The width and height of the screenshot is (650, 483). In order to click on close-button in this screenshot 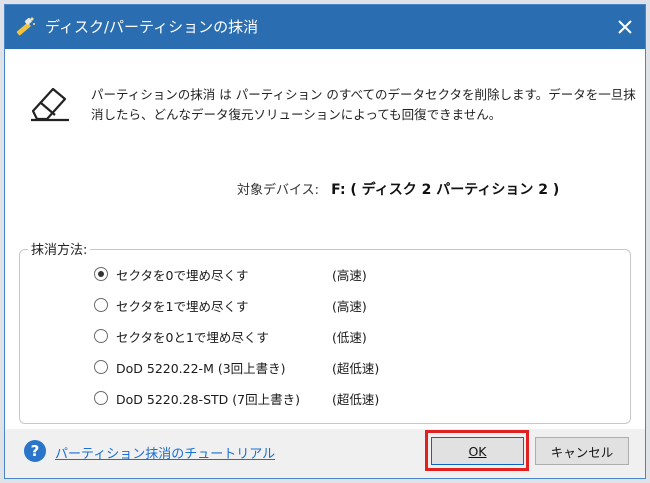, I will do `click(625, 27)`.